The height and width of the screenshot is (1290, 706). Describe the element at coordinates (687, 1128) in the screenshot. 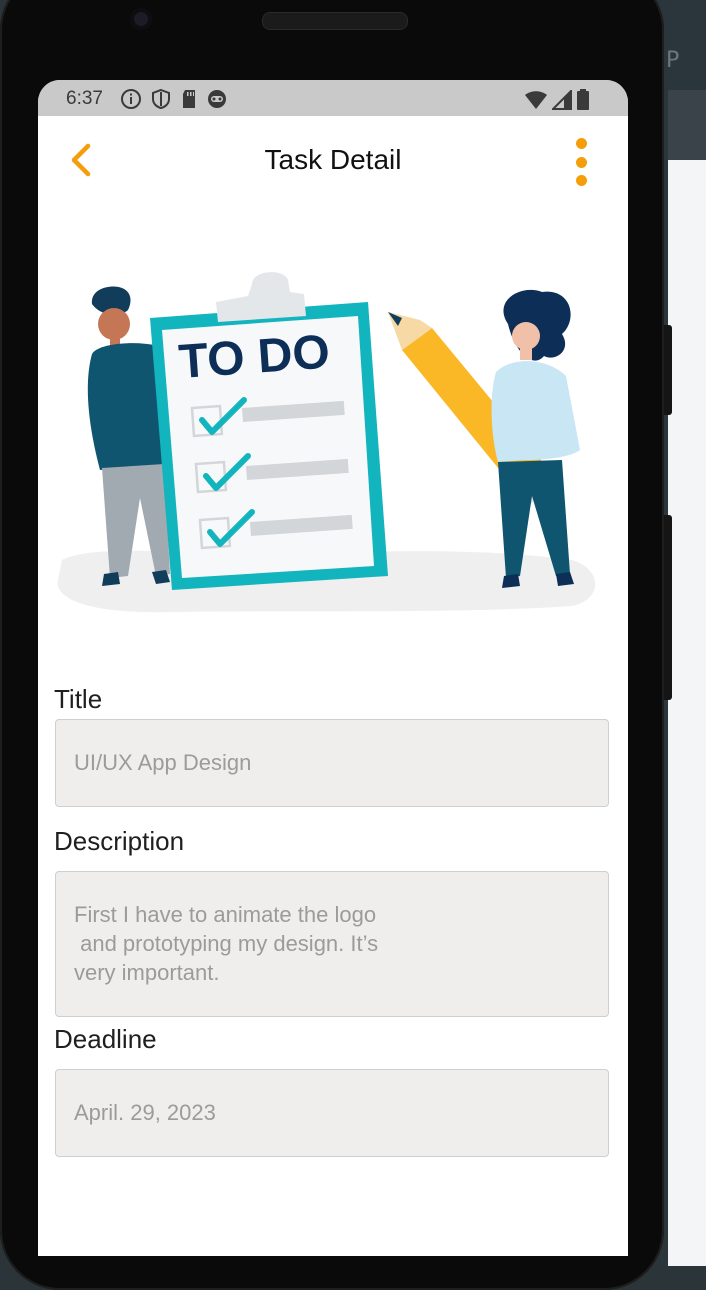

I see `desktop-panel-lower` at that location.